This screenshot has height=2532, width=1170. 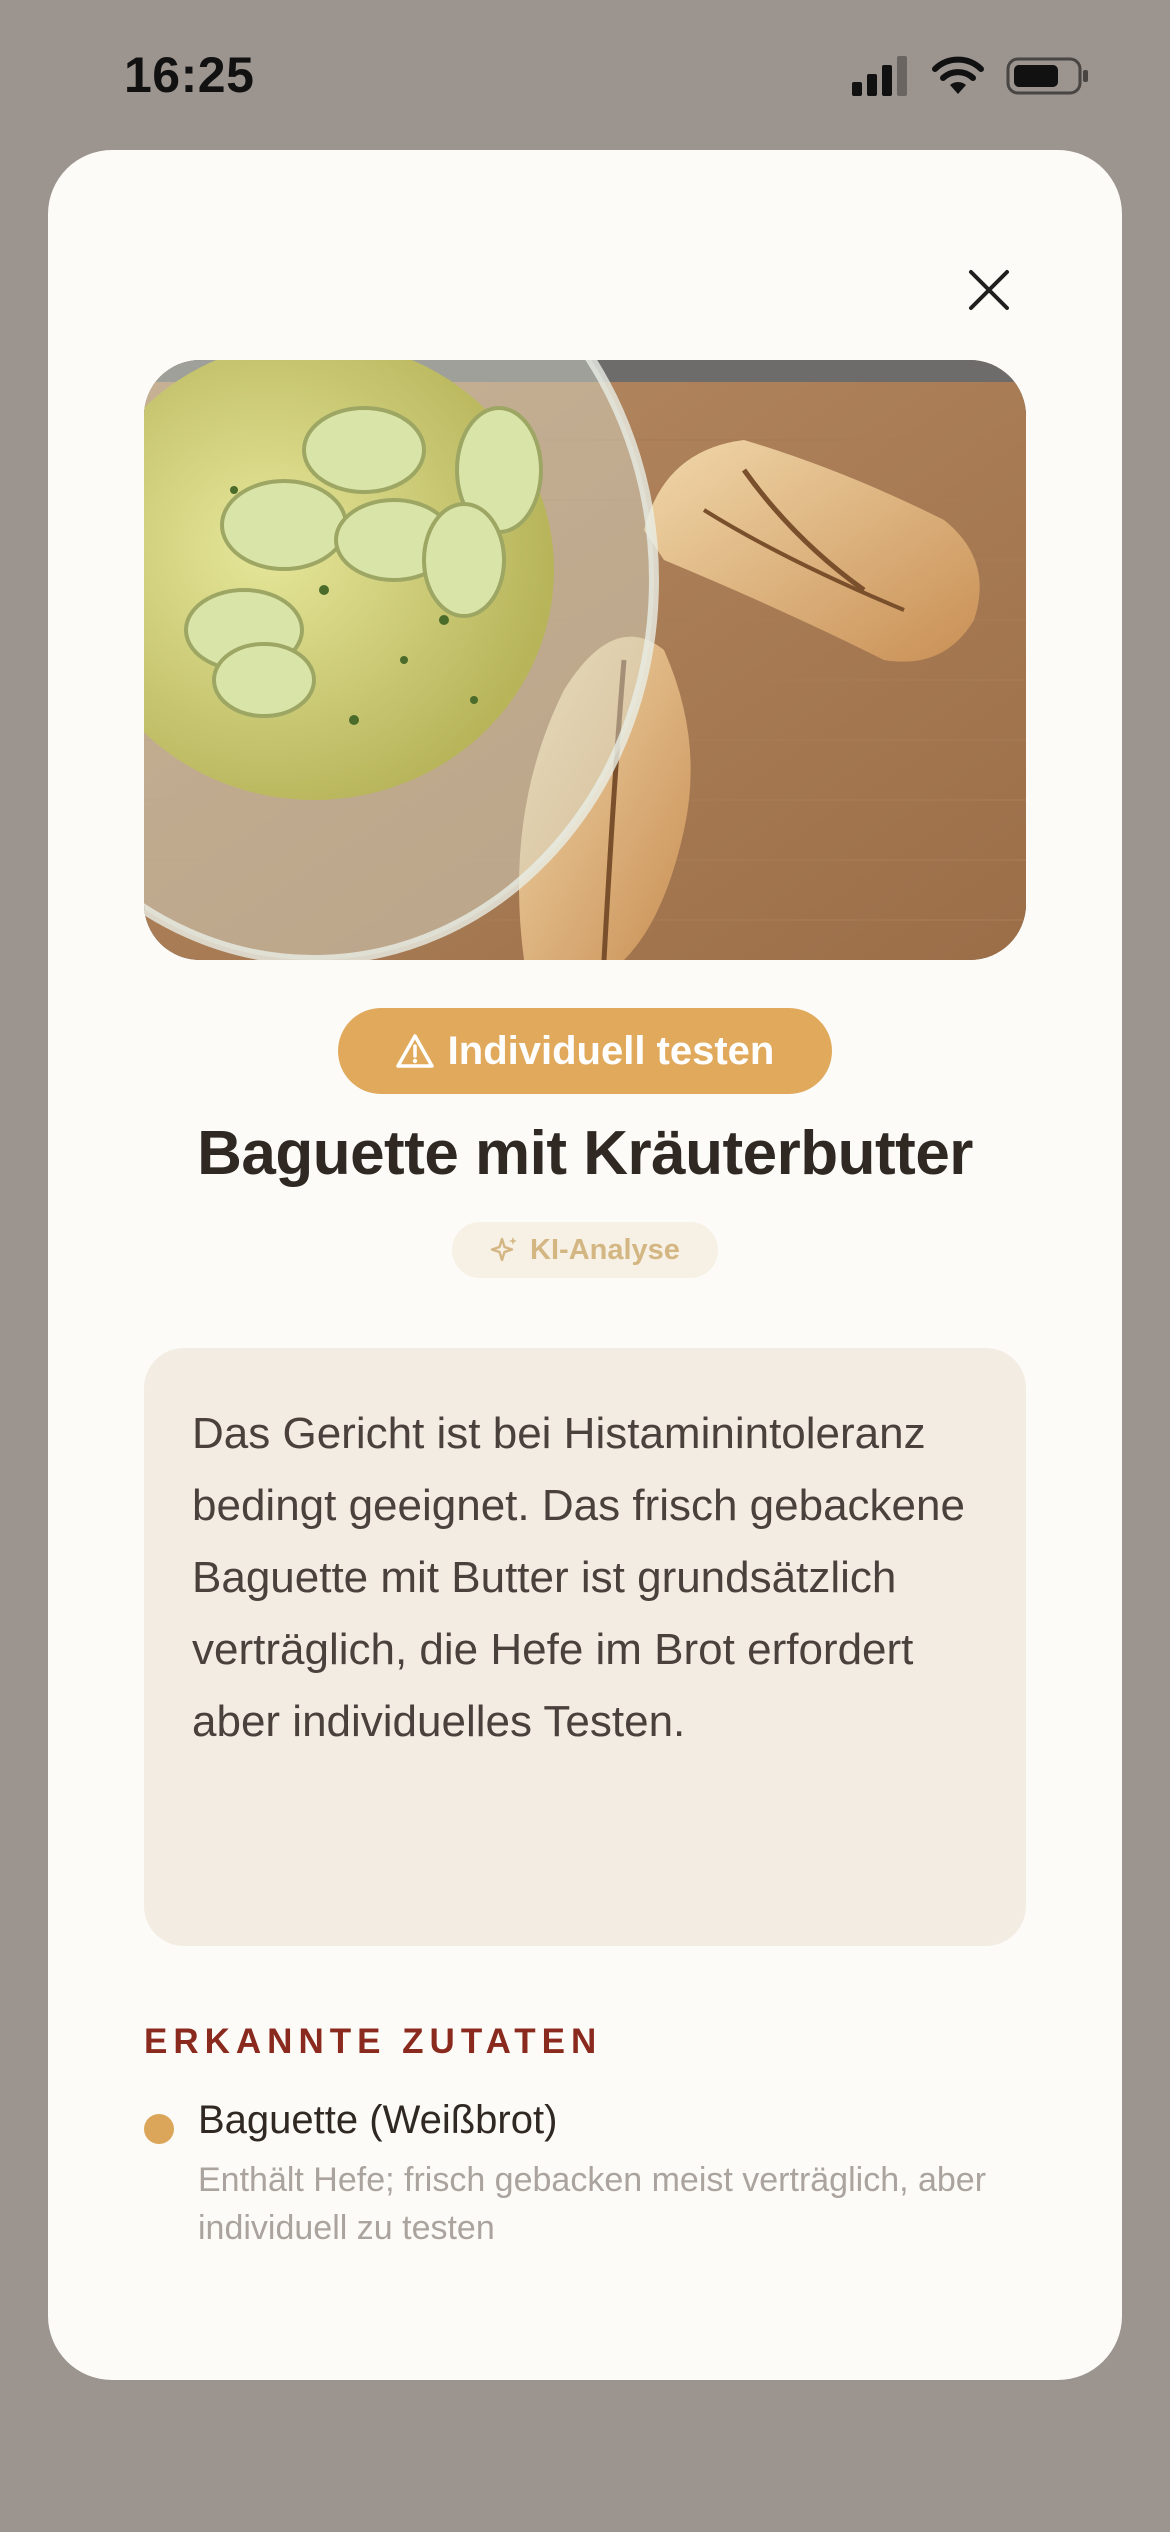 What do you see at coordinates (958, 78) in the screenshot?
I see `wifi-icon` at bounding box center [958, 78].